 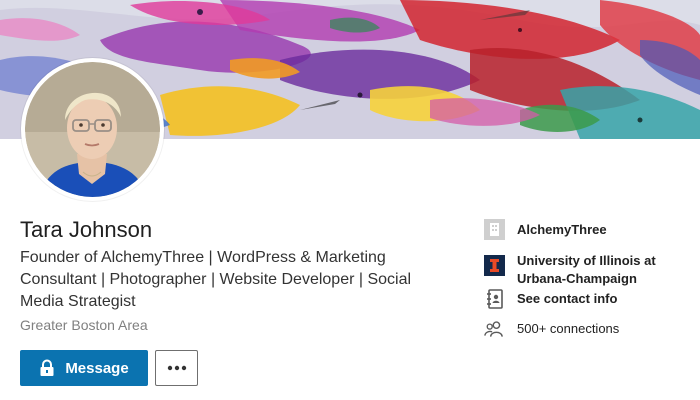 I want to click on people-icon, so click(x=494, y=328).